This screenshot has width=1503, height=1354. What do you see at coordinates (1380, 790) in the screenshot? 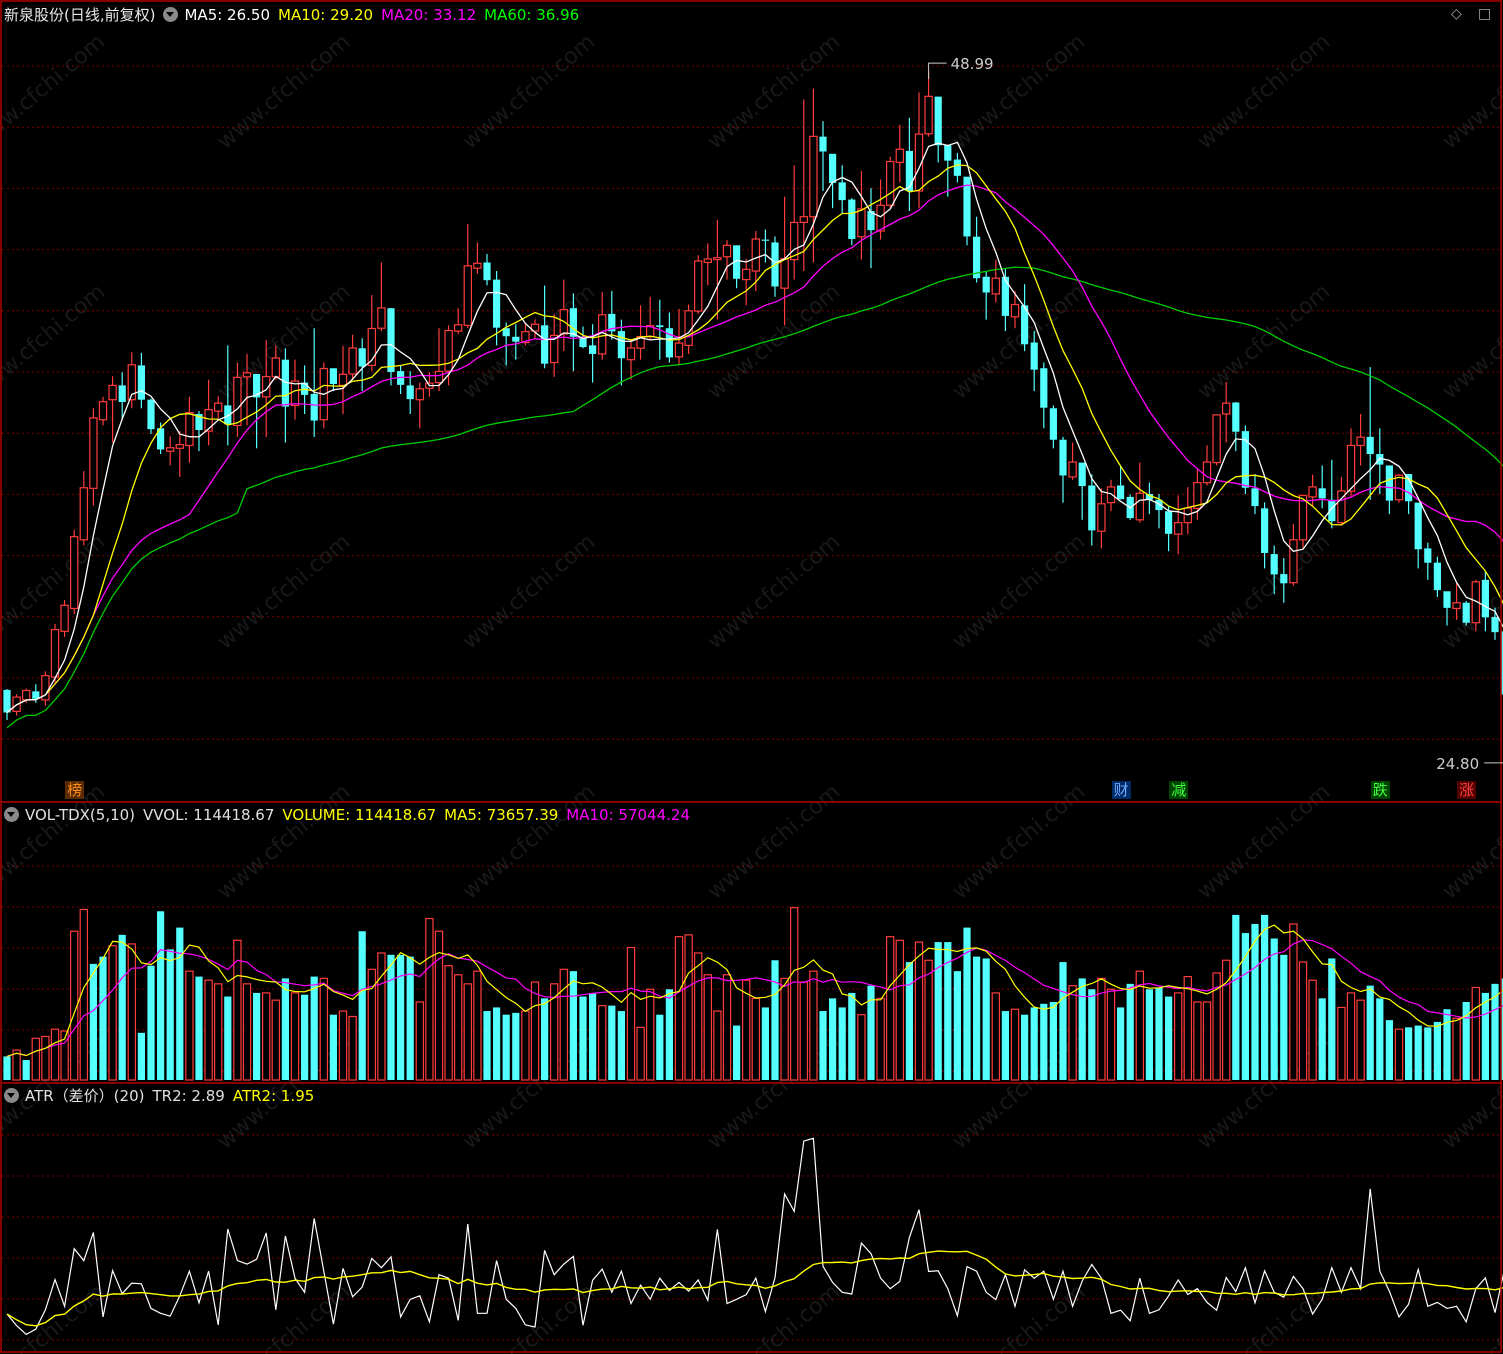
I see `event-marker: 跌` at bounding box center [1380, 790].